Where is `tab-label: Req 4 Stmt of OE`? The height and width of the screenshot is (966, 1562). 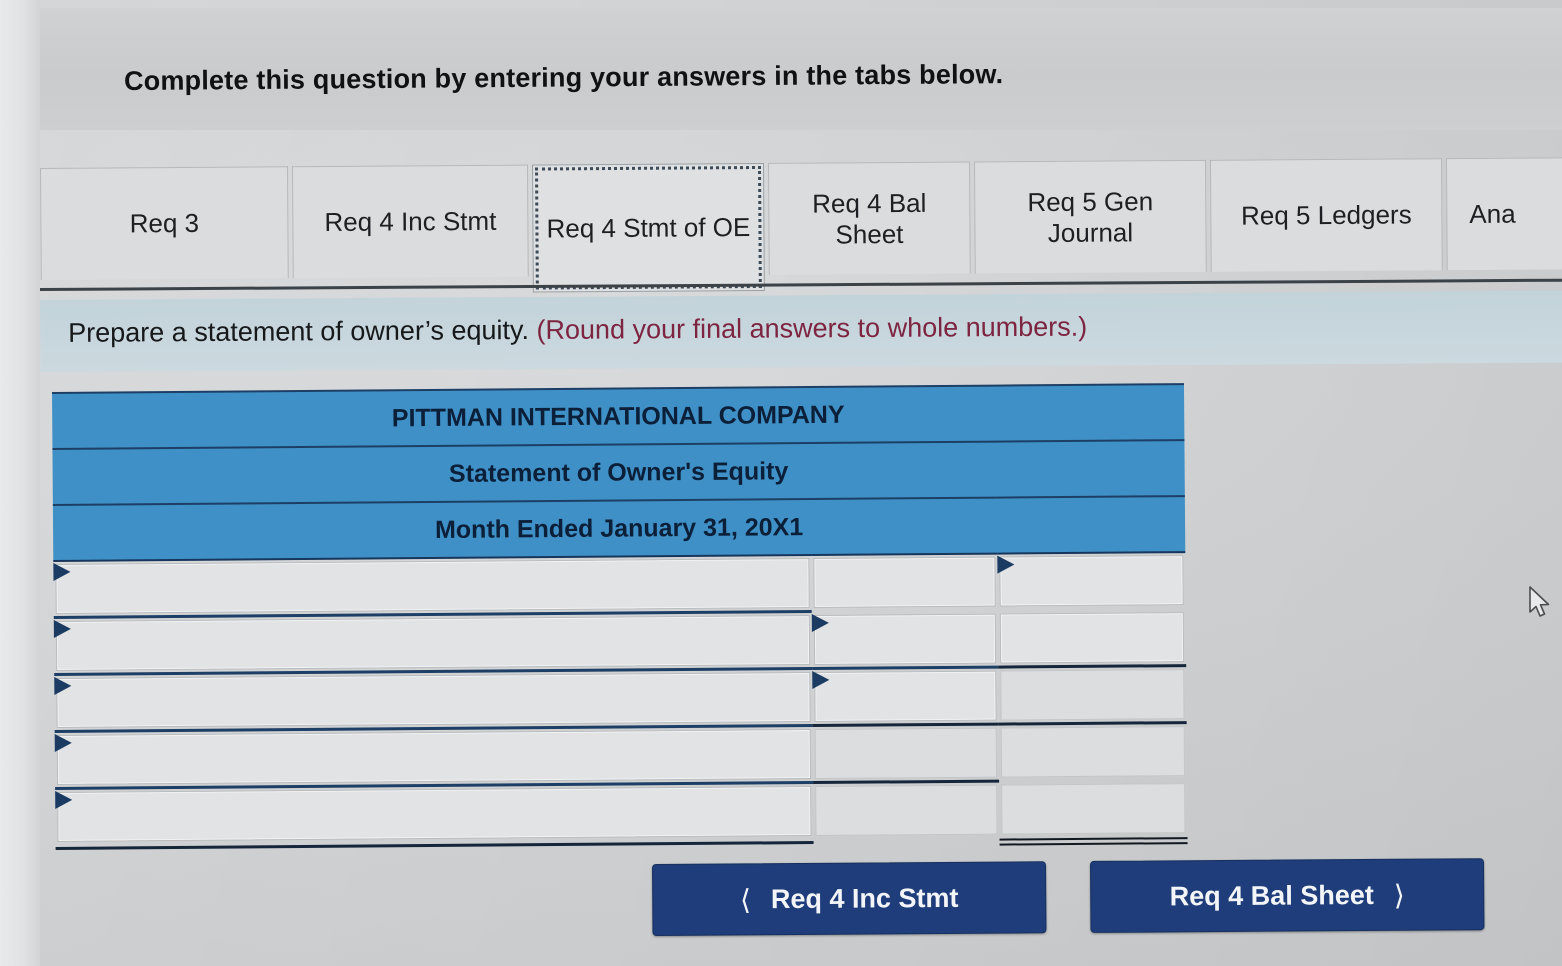
tab-label: Req 4 Stmt of OE is located at coordinates (648, 227).